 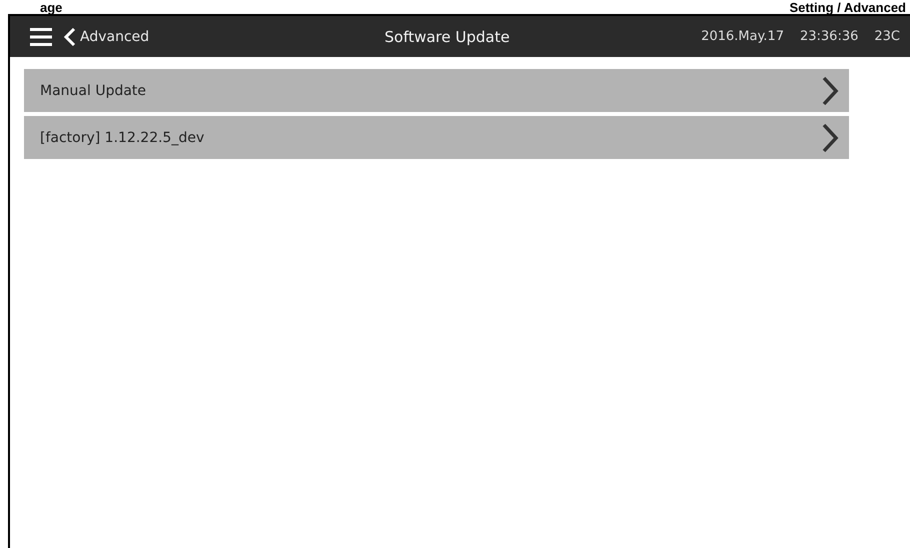 I want to click on page-header-text: age, so click(x=51, y=7).